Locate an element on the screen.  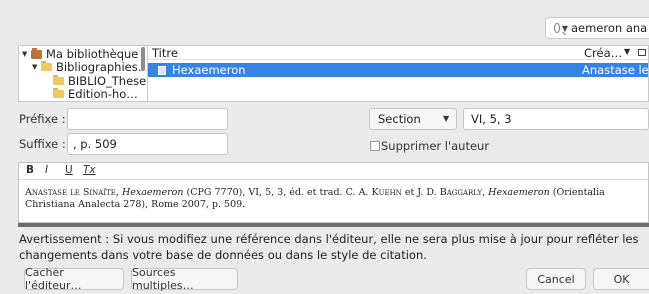
column-picker-icon is located at coordinates (642, 52).